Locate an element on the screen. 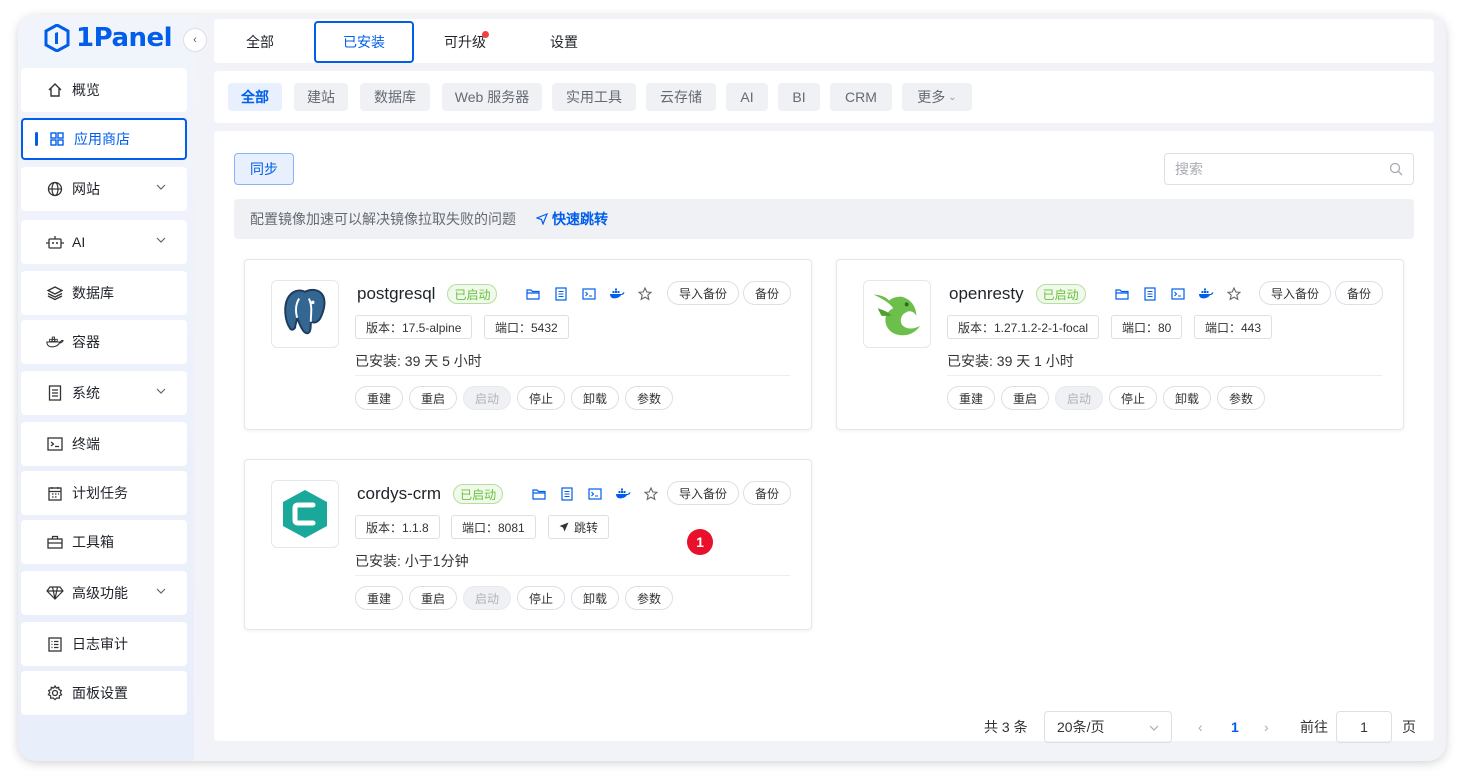 The image size is (1464, 777). category-bi: BI is located at coordinates (799, 97).